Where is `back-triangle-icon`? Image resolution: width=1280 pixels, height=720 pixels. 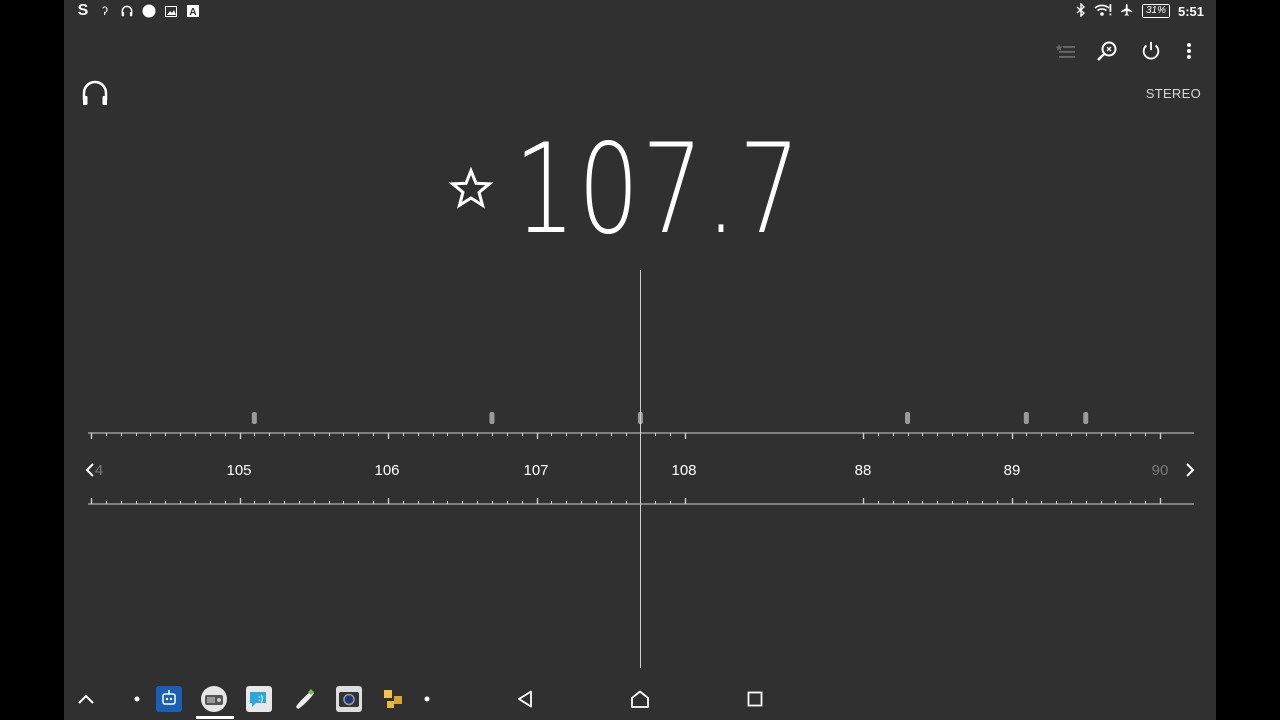
back-triangle-icon is located at coordinates (525, 699).